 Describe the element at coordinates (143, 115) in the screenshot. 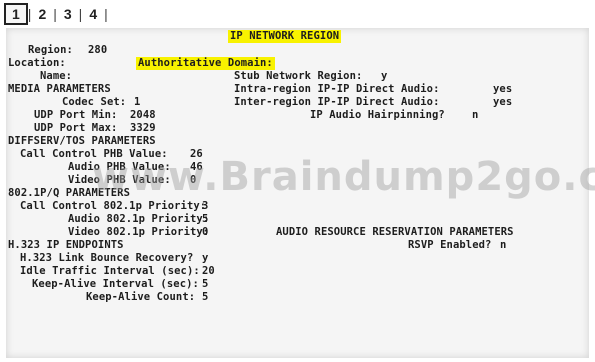

I see `udp-port-min-field: 2048` at that location.